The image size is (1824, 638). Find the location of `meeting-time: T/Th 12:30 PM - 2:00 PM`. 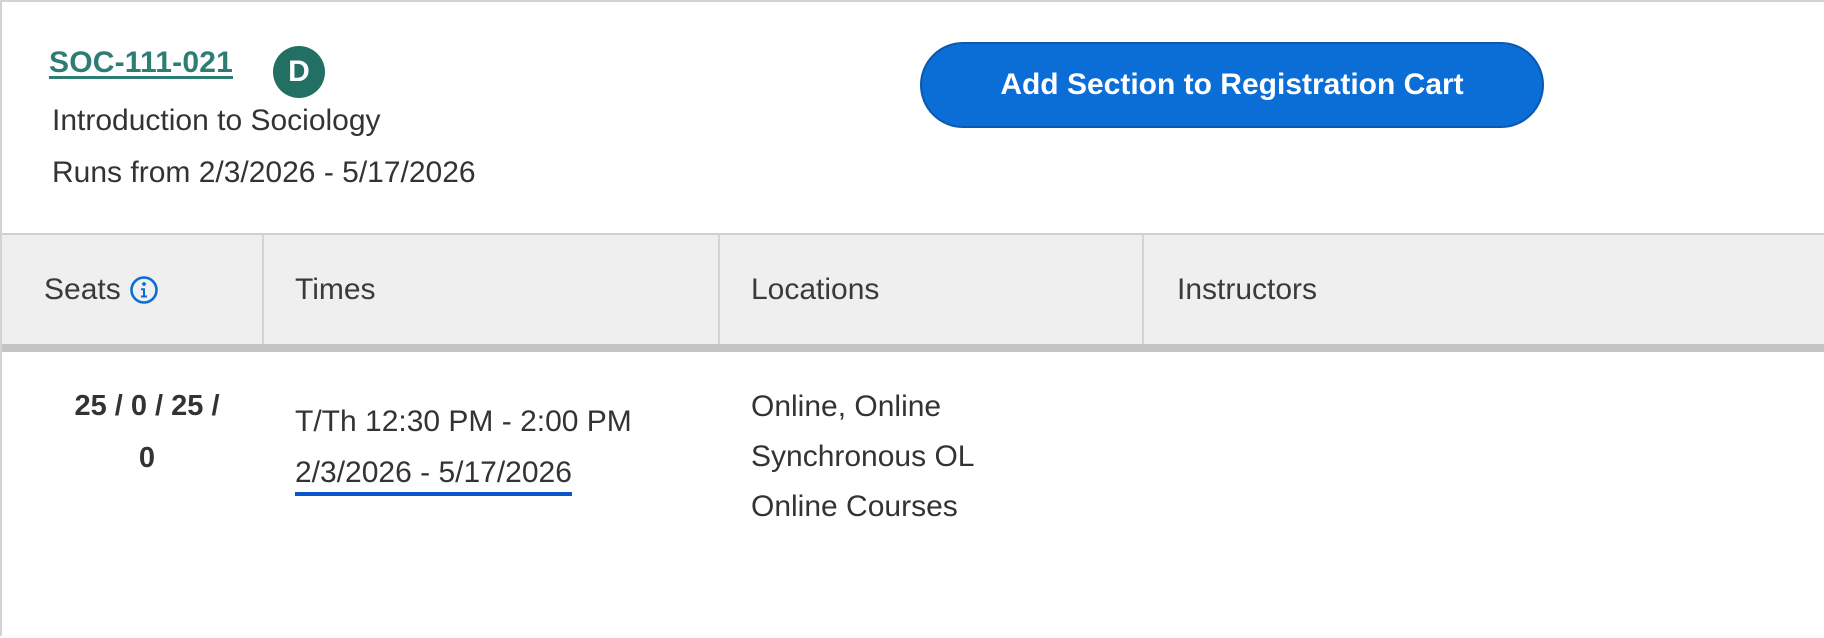

meeting-time: T/Th 12:30 PM - 2:00 PM is located at coordinates (463, 421).